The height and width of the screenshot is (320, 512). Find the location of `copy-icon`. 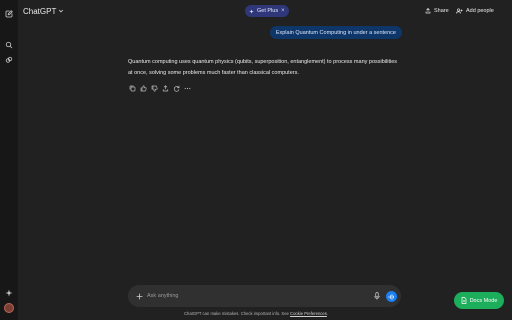

copy-icon is located at coordinates (132, 88).